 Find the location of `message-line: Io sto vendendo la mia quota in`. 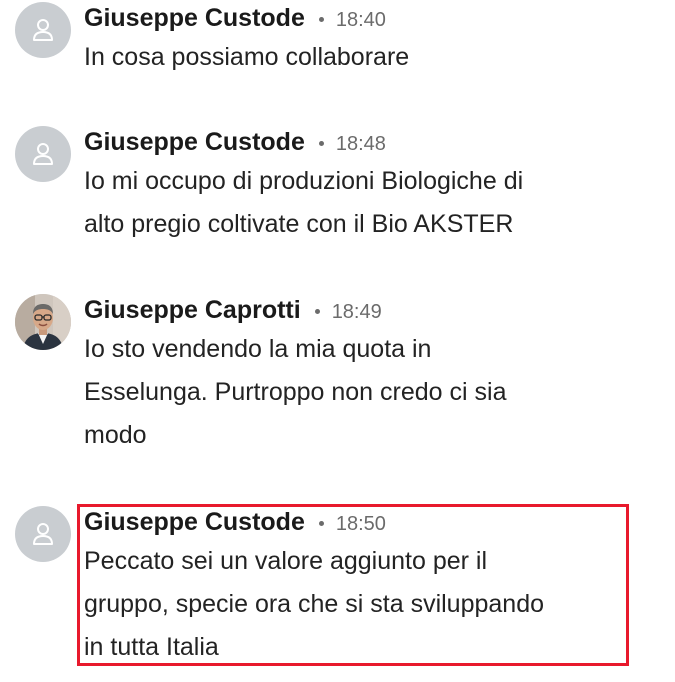

message-line: Io sto vendendo la mia quota in is located at coordinates (258, 349).